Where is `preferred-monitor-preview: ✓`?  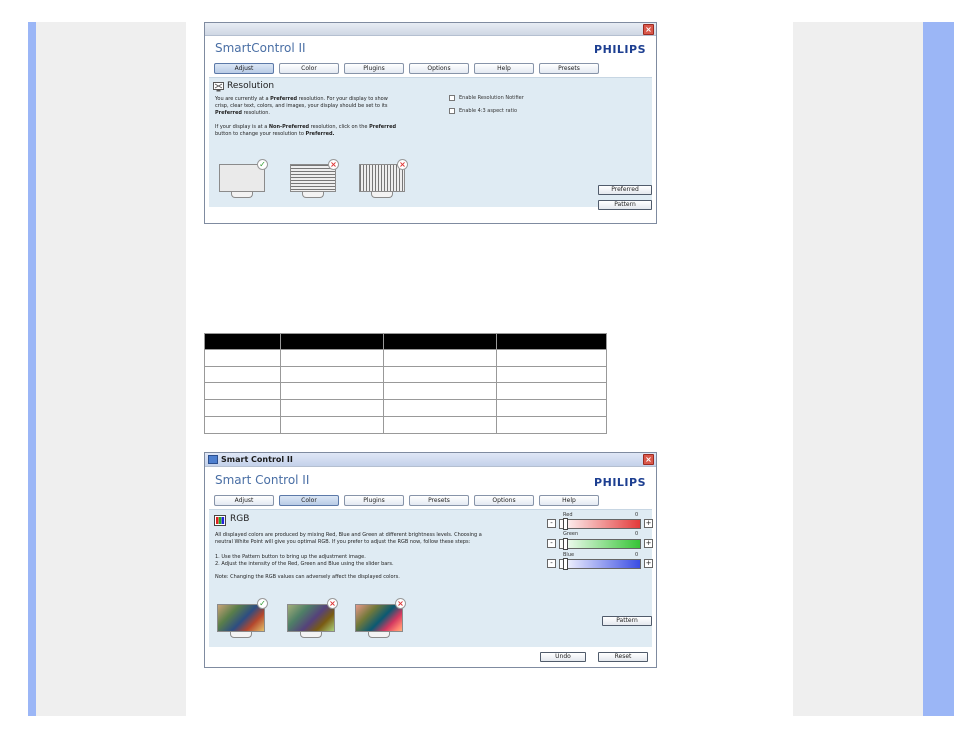 preferred-monitor-preview: ✓ is located at coordinates (243, 178).